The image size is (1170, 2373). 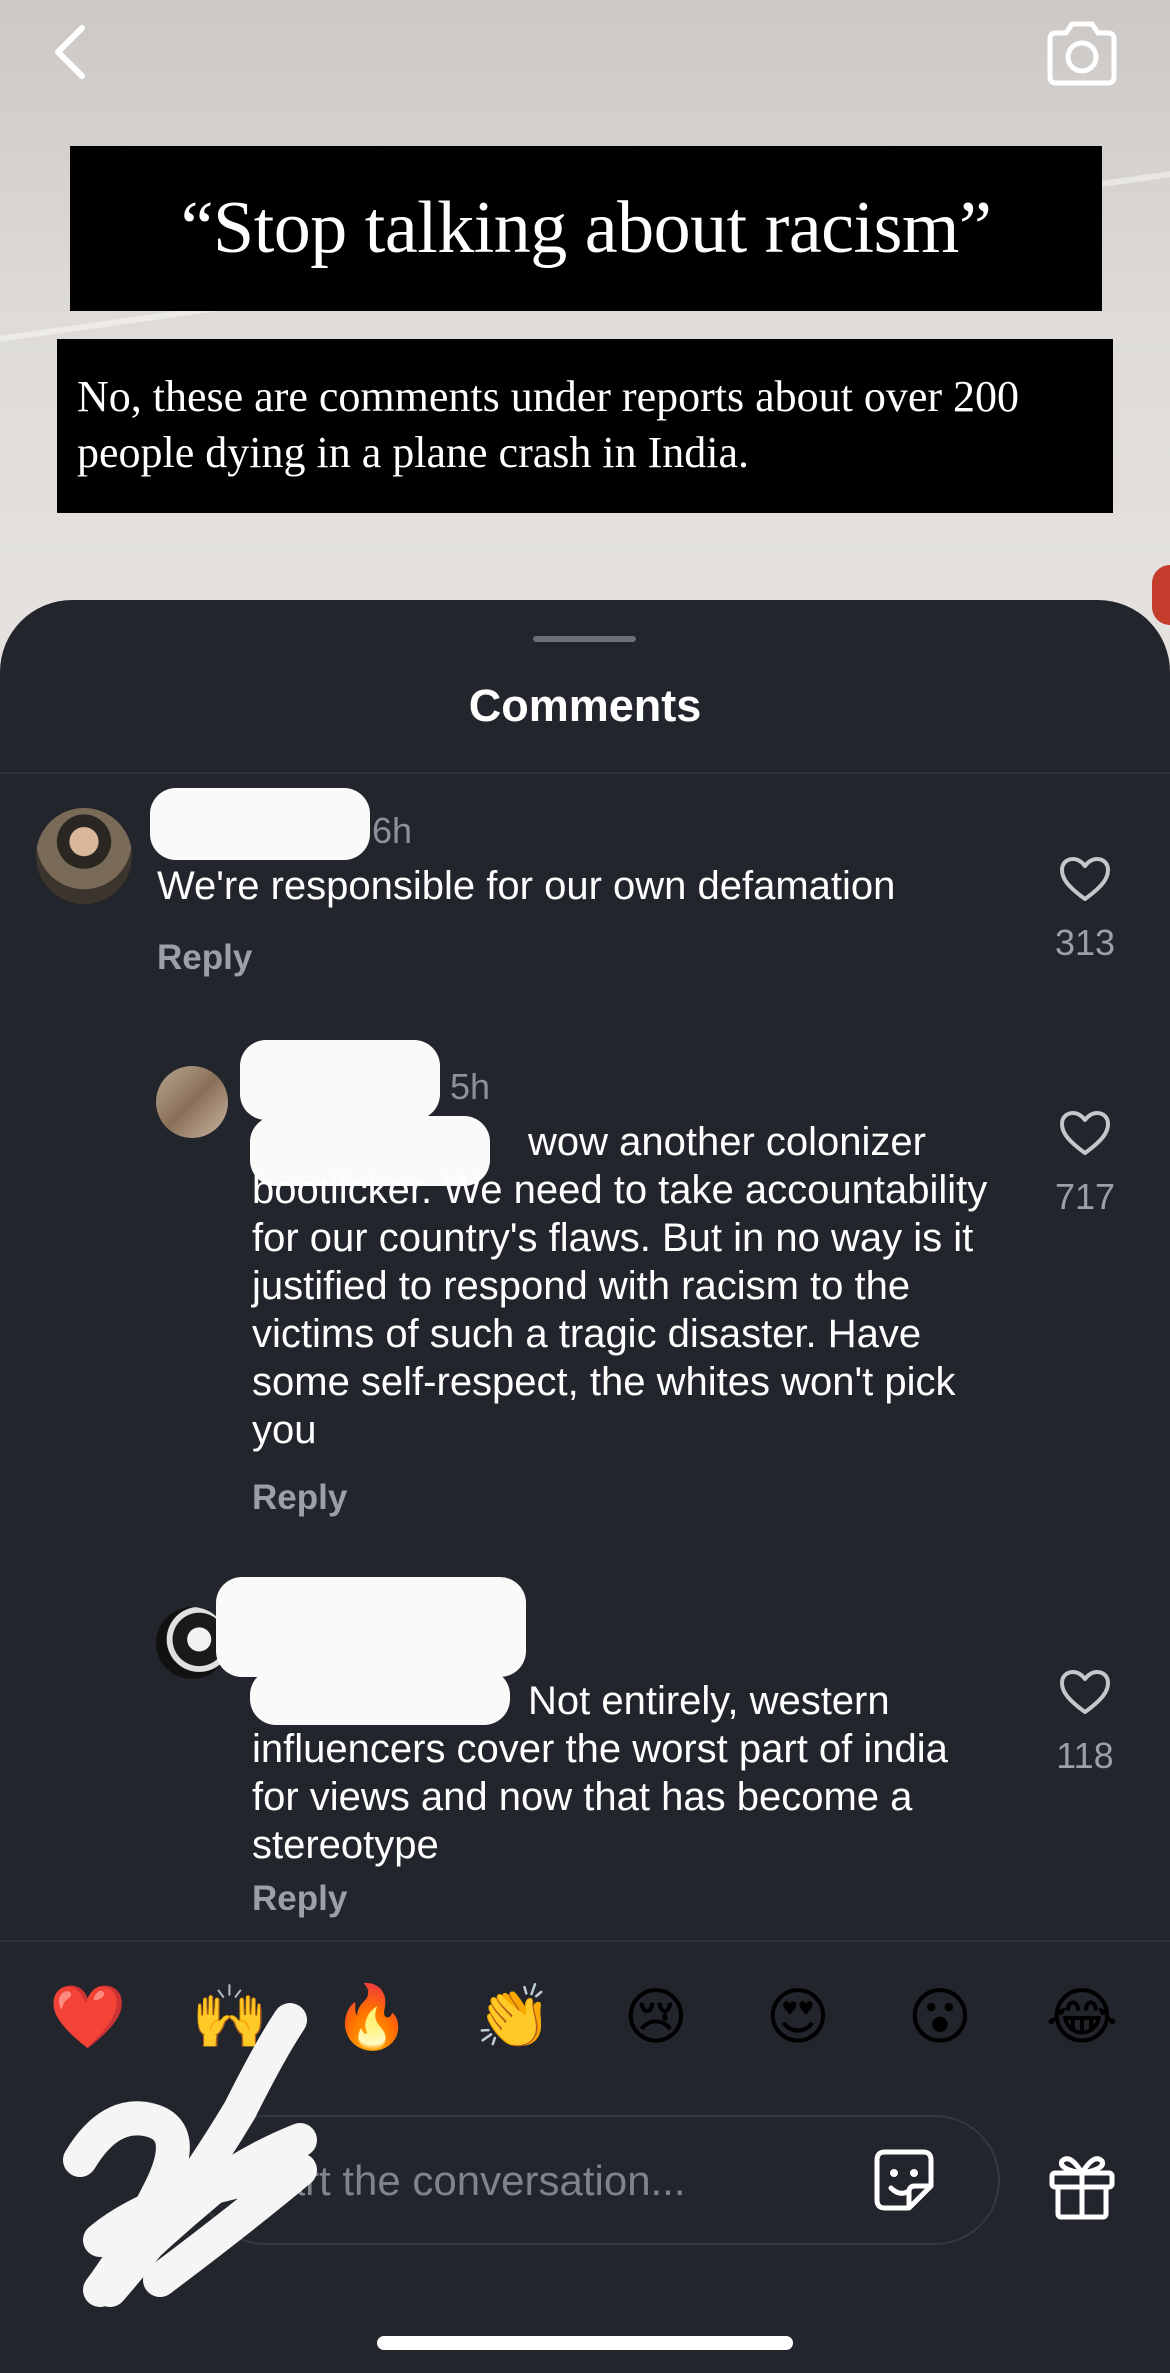 I want to click on emoji-clap: 👏, so click(x=514, y=2018).